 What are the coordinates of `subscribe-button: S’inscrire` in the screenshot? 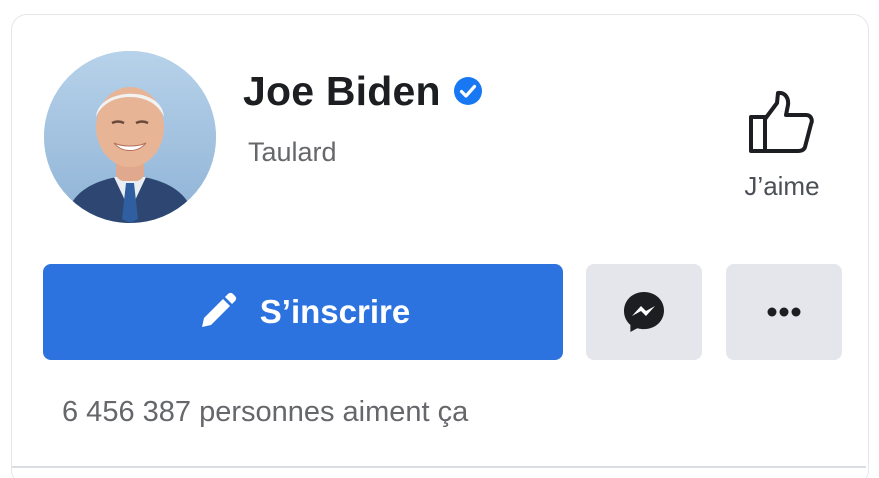 It's located at (303, 312).